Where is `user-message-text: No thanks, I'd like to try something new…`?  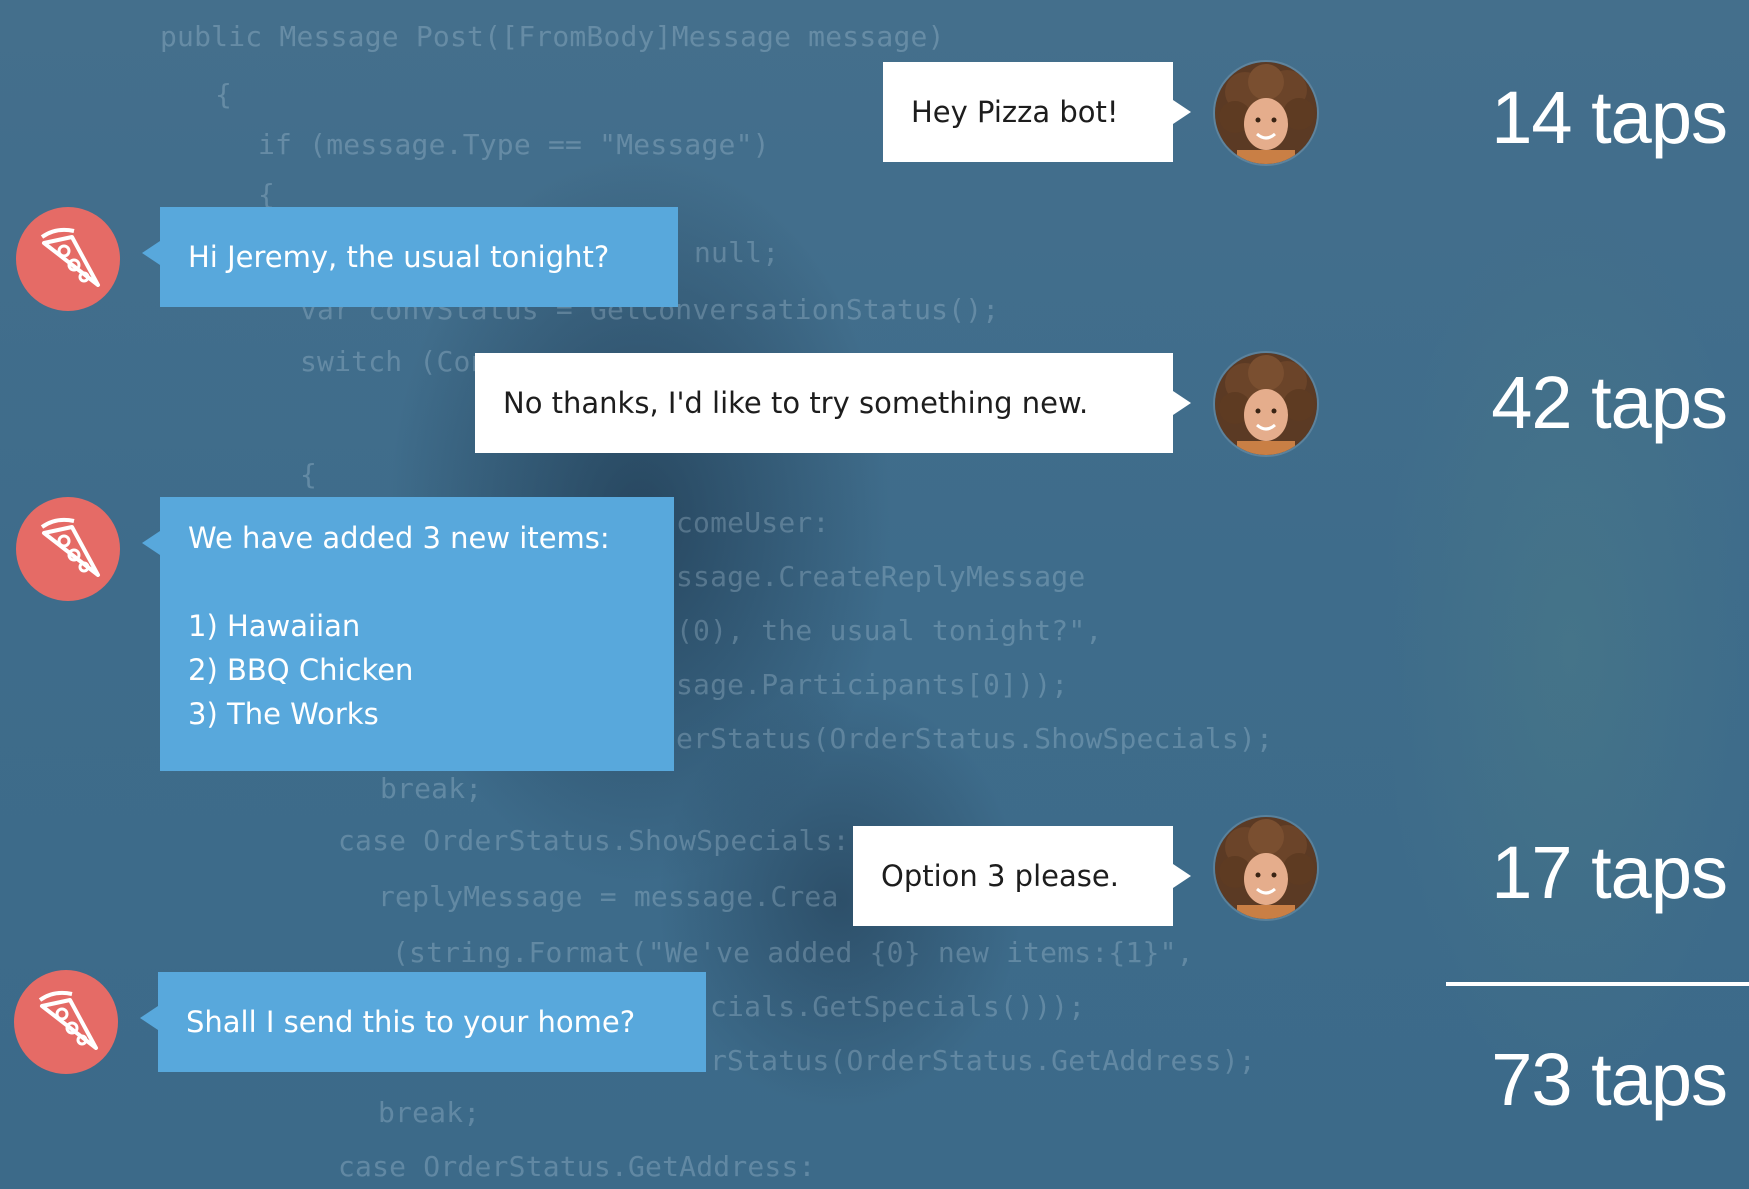
user-message-text: No thanks, I'd like to try something new… is located at coordinates (796, 403).